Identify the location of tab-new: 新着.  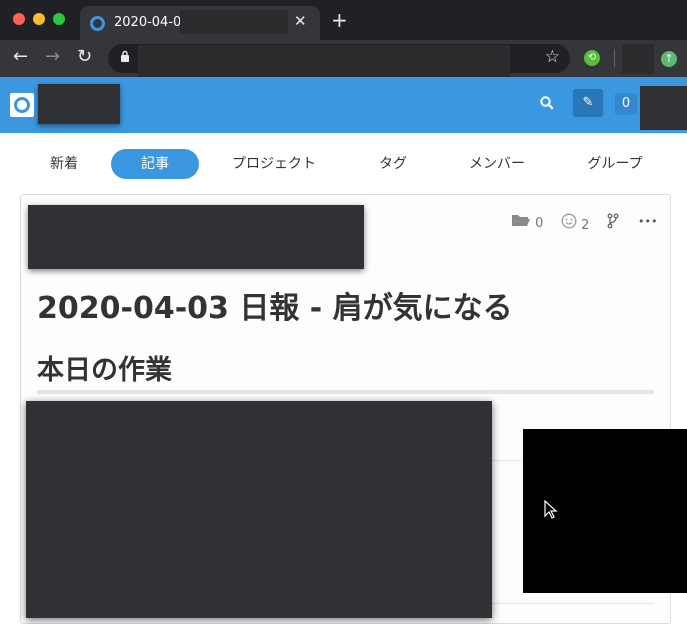
(64, 164).